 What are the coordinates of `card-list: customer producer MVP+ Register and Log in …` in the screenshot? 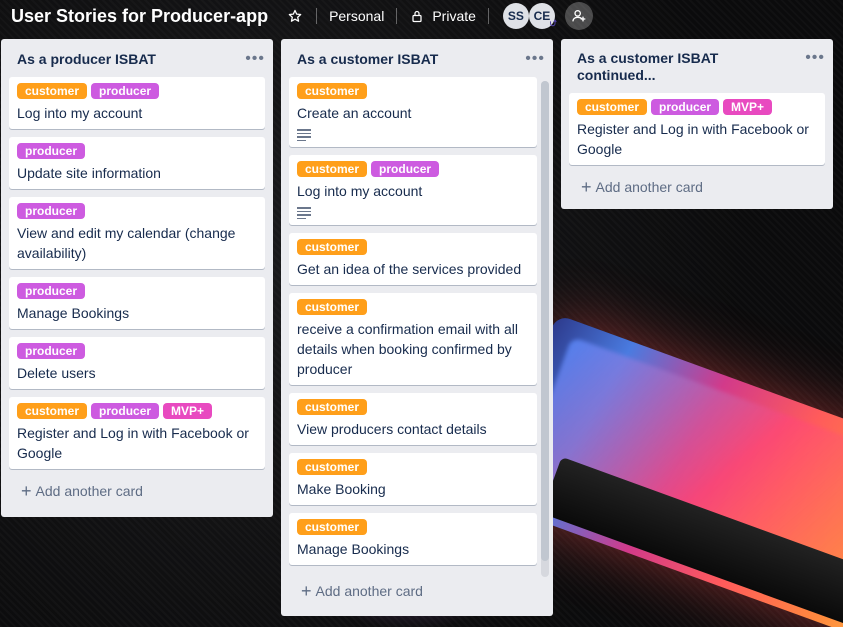 It's located at (697, 133).